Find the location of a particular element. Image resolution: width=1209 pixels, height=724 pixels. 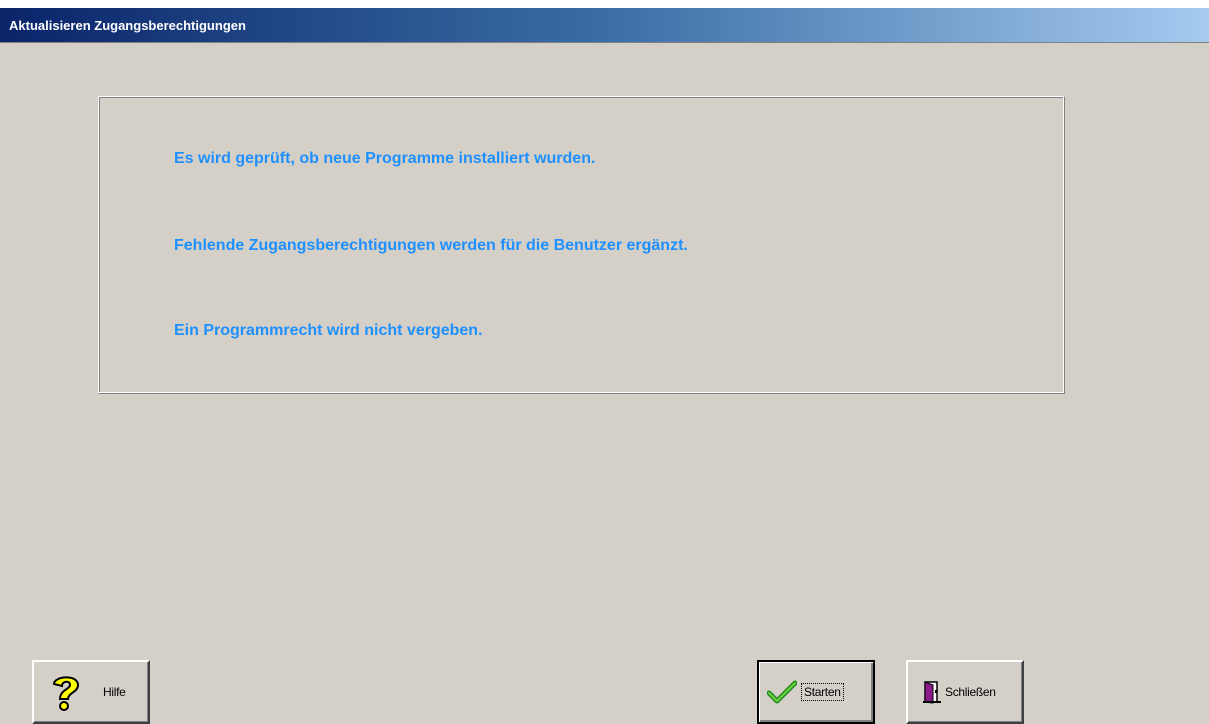

title-bar: Aktualisieren Zugangsberechtigungen is located at coordinates (604, 25).